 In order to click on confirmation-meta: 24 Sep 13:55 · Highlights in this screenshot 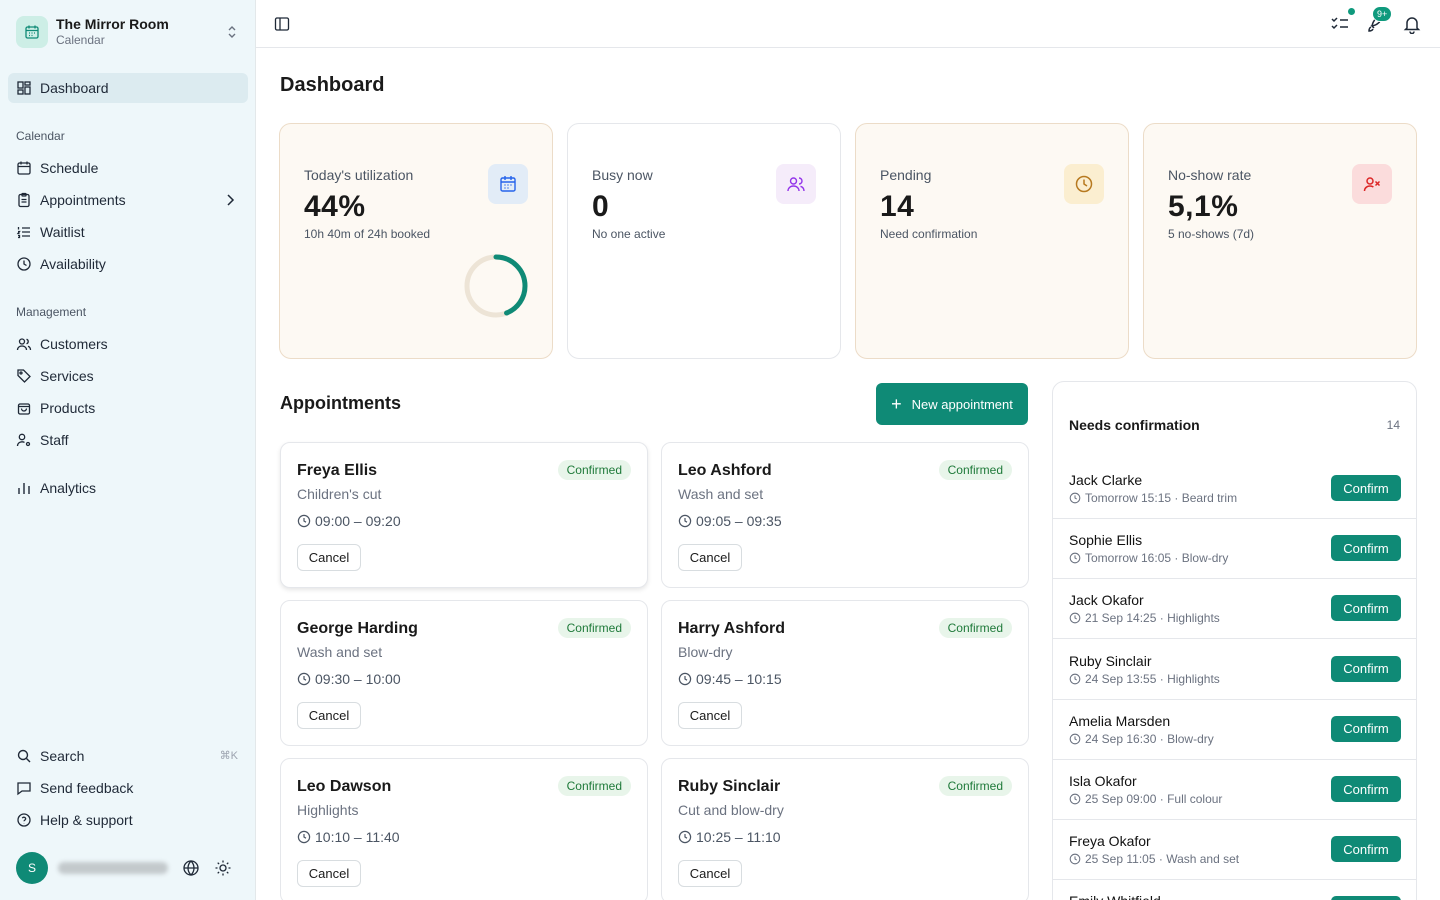, I will do `click(1144, 679)`.